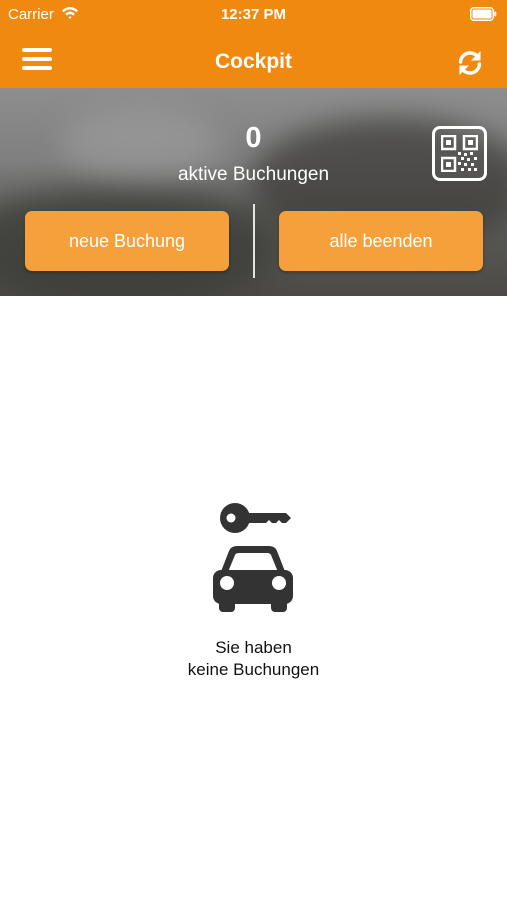 This screenshot has width=507, height=900. I want to click on status-bar: Carrier 12:37 PM, so click(253, 14).